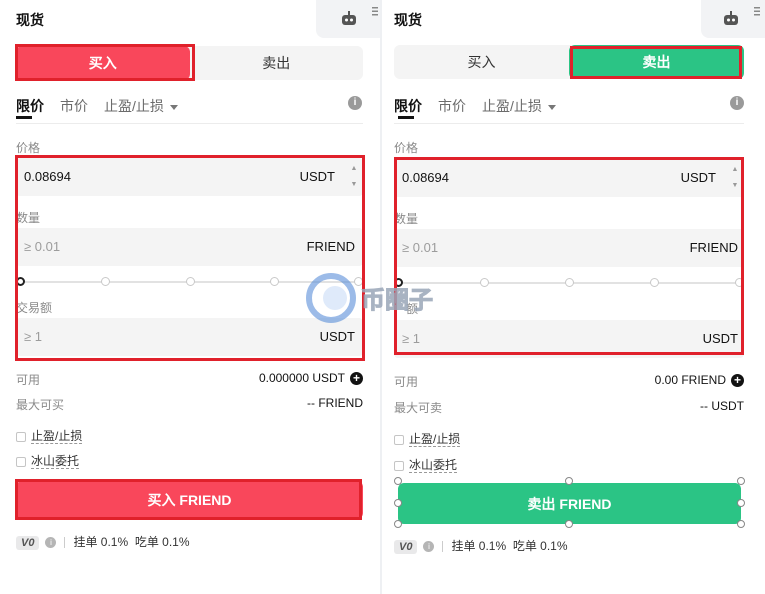 This screenshot has width=765, height=594. What do you see at coordinates (713, 247) in the screenshot?
I see `quantity-unit: FRIEND` at bounding box center [713, 247].